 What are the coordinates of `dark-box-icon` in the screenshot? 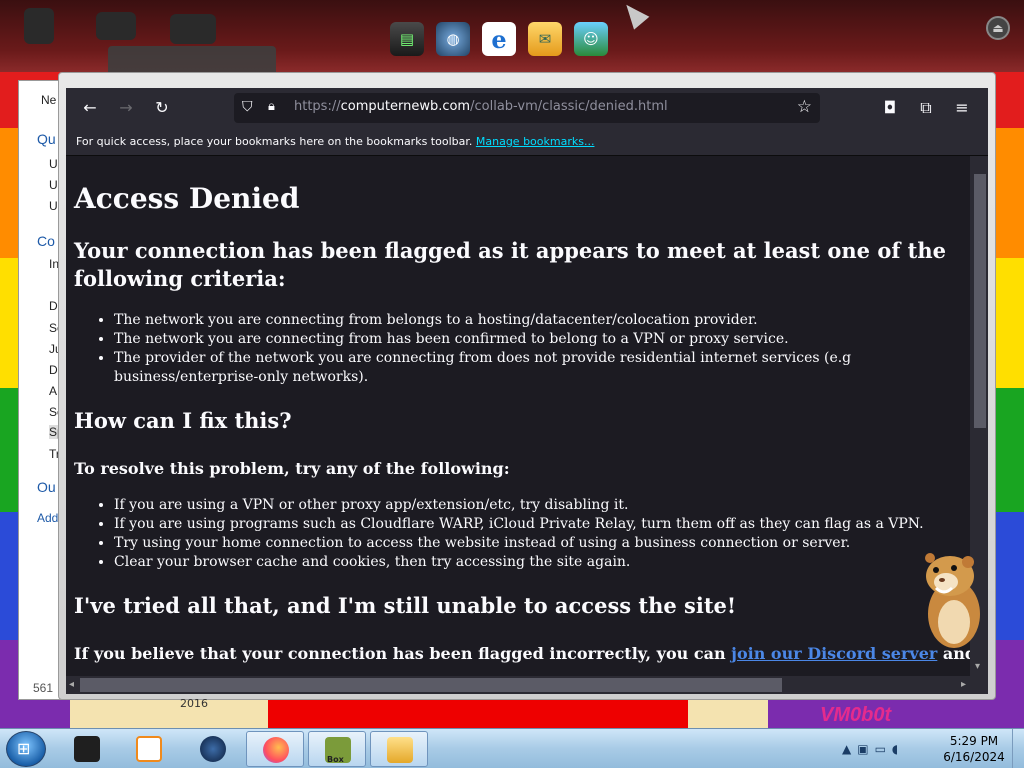 It's located at (87, 749).